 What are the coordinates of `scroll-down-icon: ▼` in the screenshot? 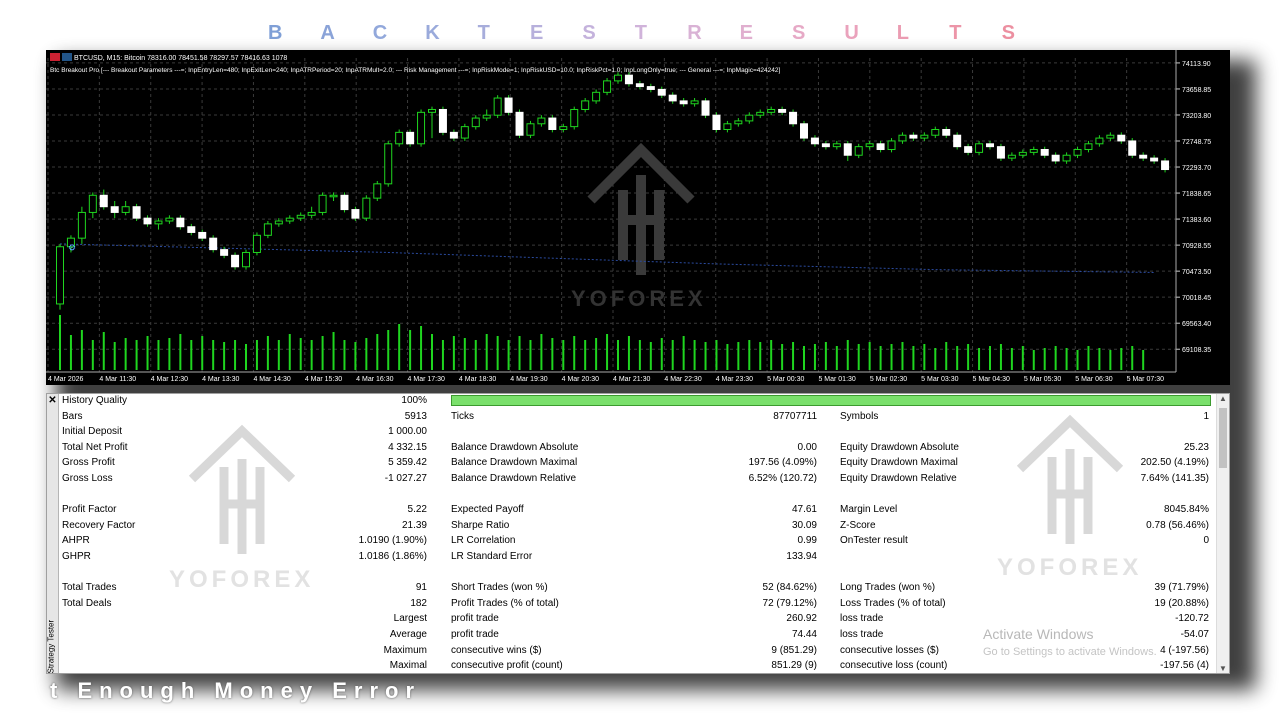 It's located at (1223, 668).